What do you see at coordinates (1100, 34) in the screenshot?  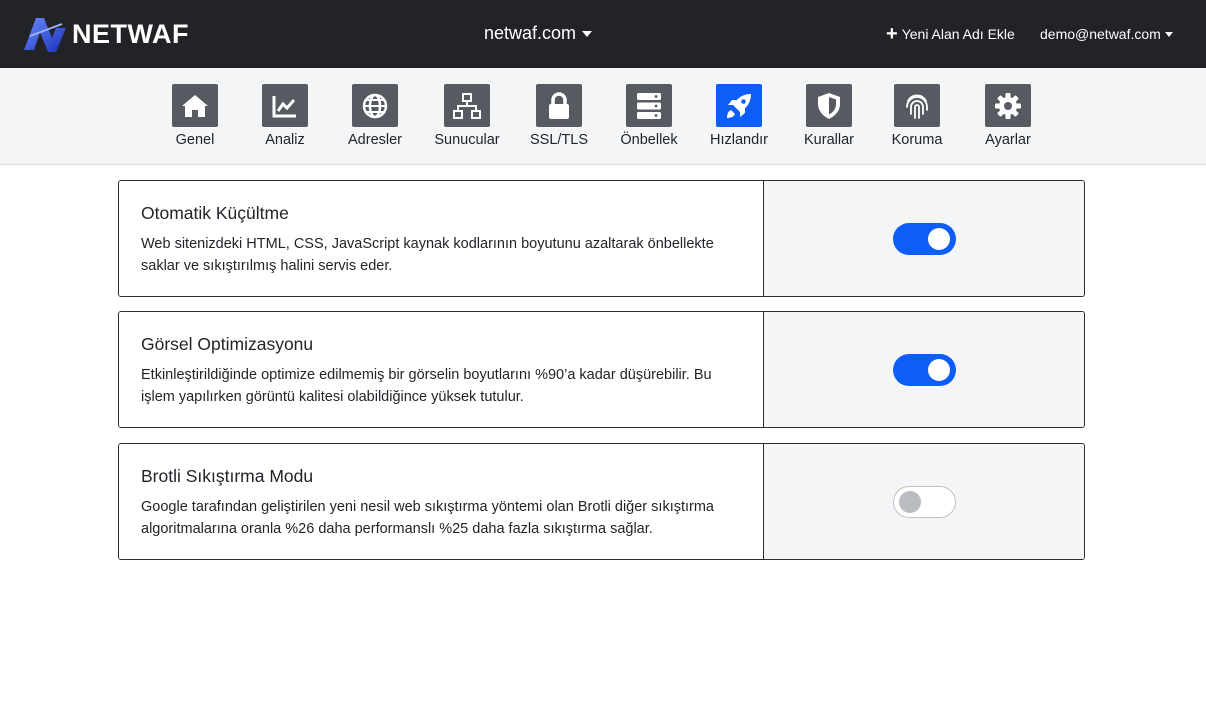 I see `user-email: demo@netwaf.com` at bounding box center [1100, 34].